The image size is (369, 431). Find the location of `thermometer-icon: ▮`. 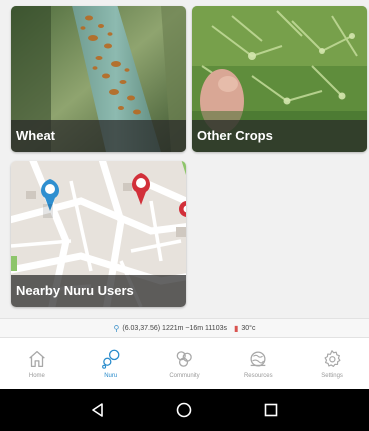

thermometer-icon: ▮ is located at coordinates (236, 328).